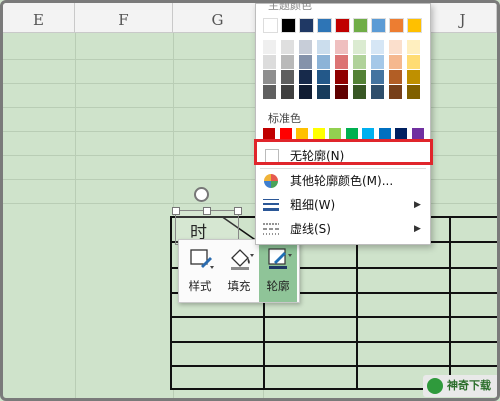  Describe the element at coordinates (460, 386) in the screenshot. I see `watermark-badge: 神奇下载` at that location.